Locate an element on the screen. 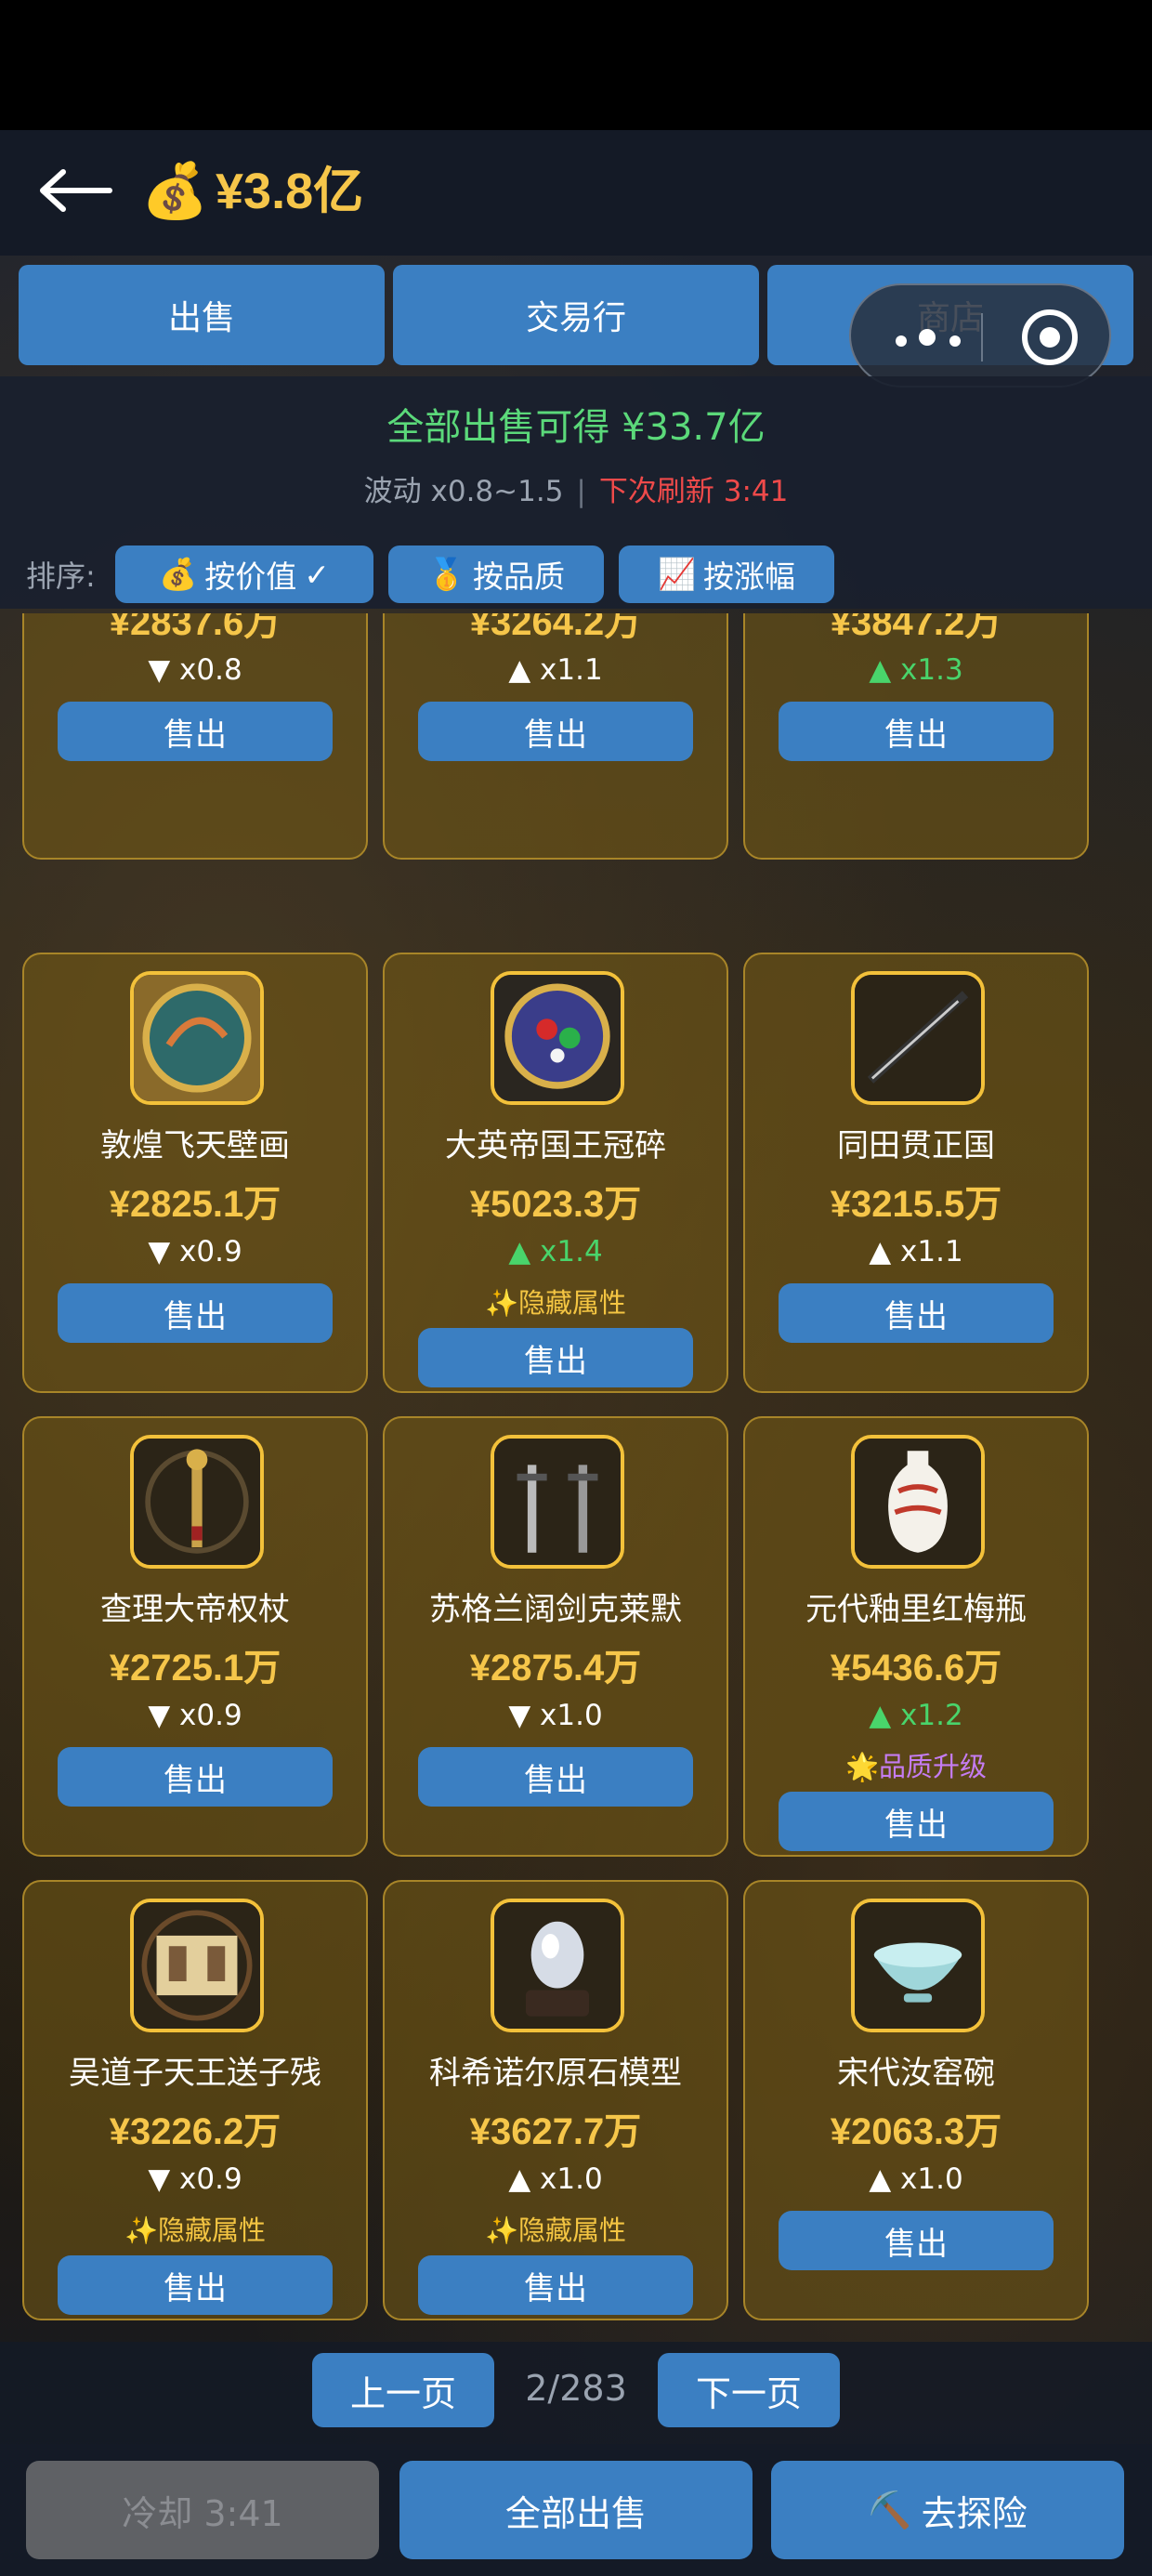 The width and height of the screenshot is (1152, 2576). bottom-action-bar: 冷却 3:41 全部出售 ⛏️ 去探险 is located at coordinates (576, 2510).